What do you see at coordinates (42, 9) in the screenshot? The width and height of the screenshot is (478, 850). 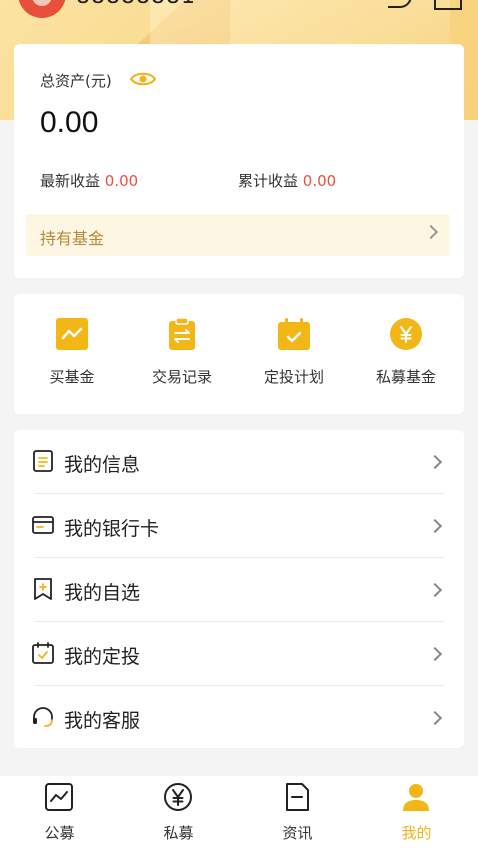 I see `avatar` at bounding box center [42, 9].